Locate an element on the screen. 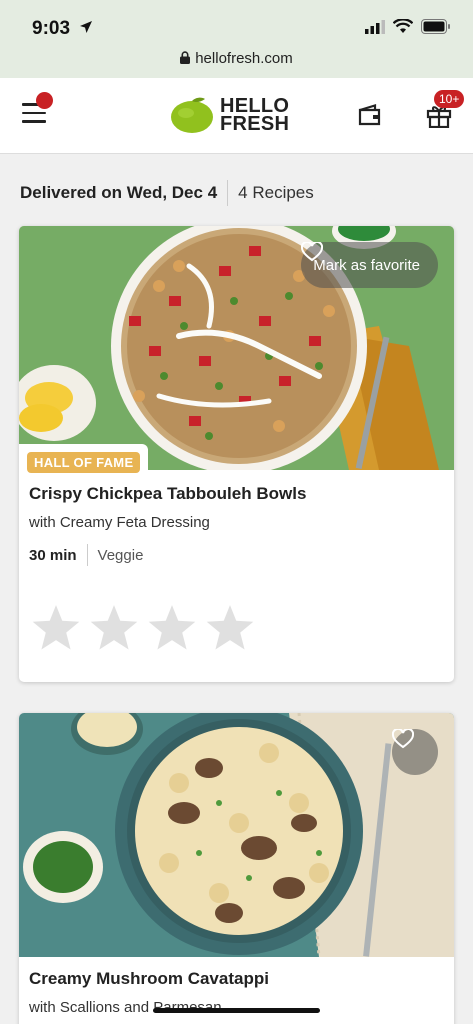 The image size is (473, 1024). lock-icon is located at coordinates (185, 57).